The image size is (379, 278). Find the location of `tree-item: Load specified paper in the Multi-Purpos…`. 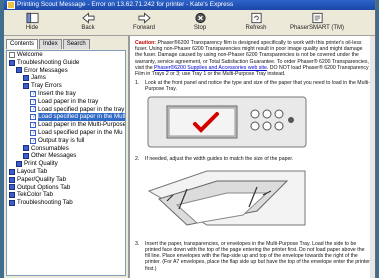

tree-item: Load specified paper in the Multi-Purpos… is located at coordinates (66, 117).